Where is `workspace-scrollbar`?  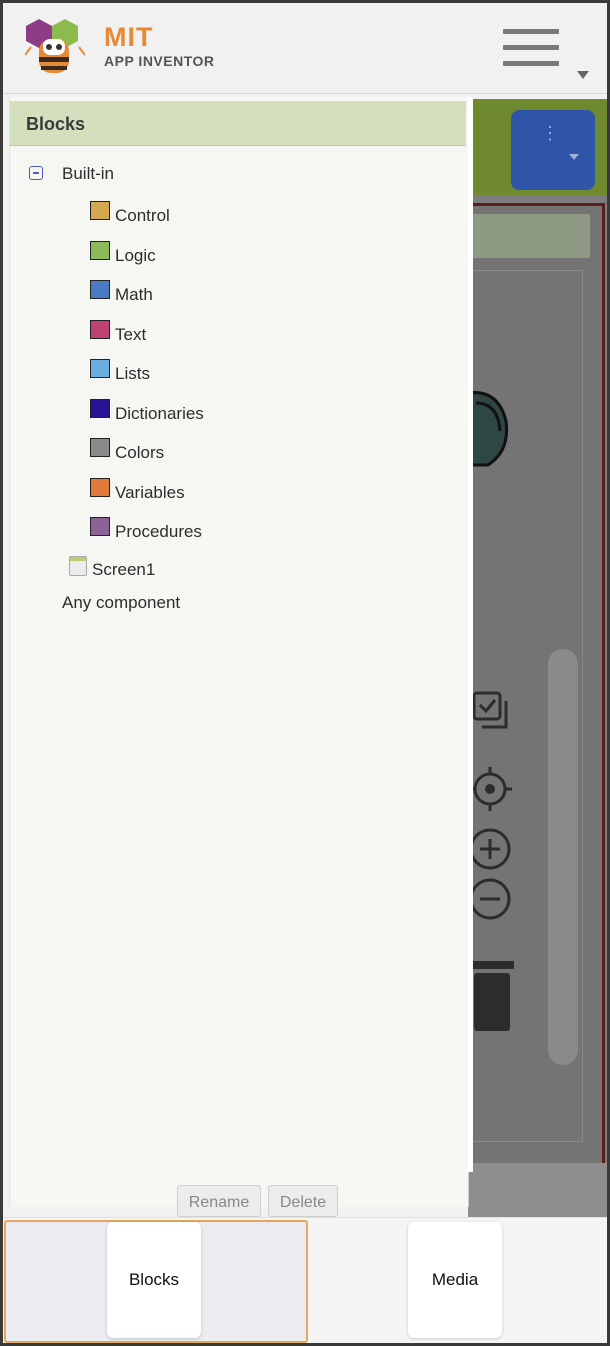
workspace-scrollbar is located at coordinates (563, 857).